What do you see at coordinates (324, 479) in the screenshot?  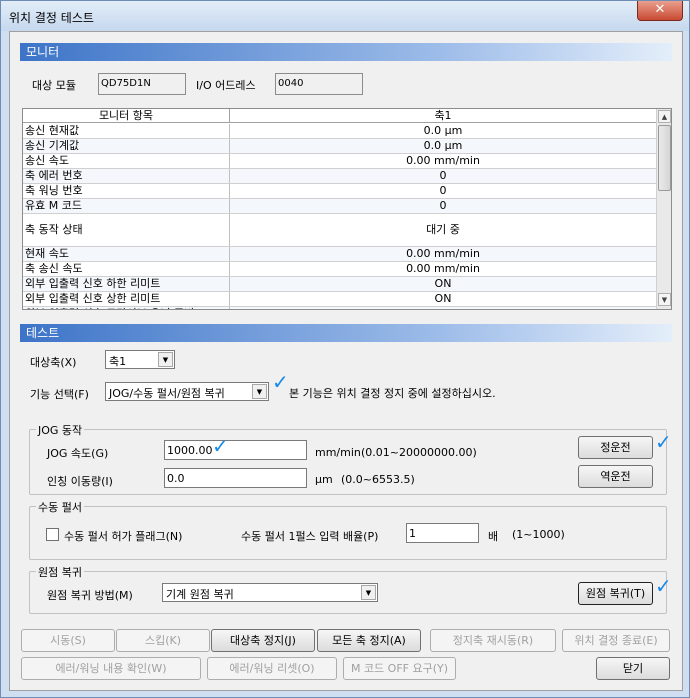 I see `inching-amount-unit: μm` at bounding box center [324, 479].